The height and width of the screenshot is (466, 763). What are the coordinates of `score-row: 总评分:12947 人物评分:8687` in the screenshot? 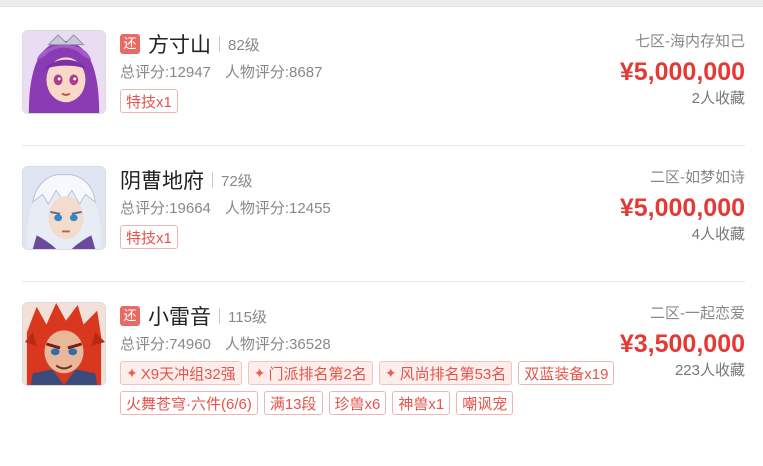 It's located at (347, 73).